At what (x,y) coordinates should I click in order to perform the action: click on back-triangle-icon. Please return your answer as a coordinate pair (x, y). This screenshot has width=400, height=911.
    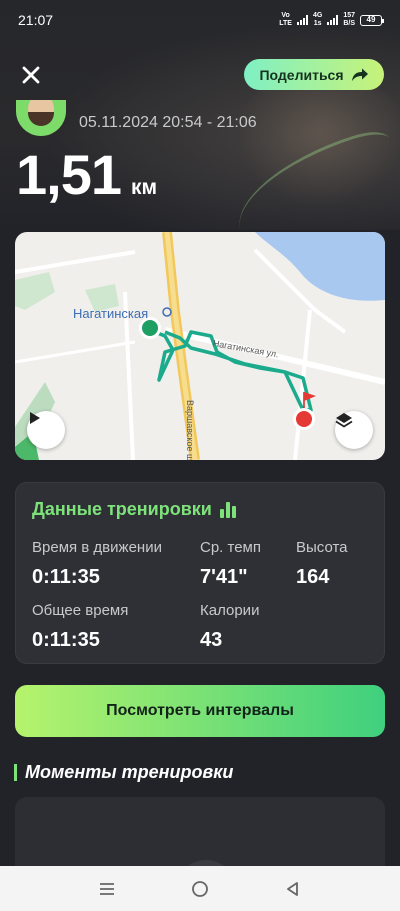
    Looking at the image, I should click on (293, 888).